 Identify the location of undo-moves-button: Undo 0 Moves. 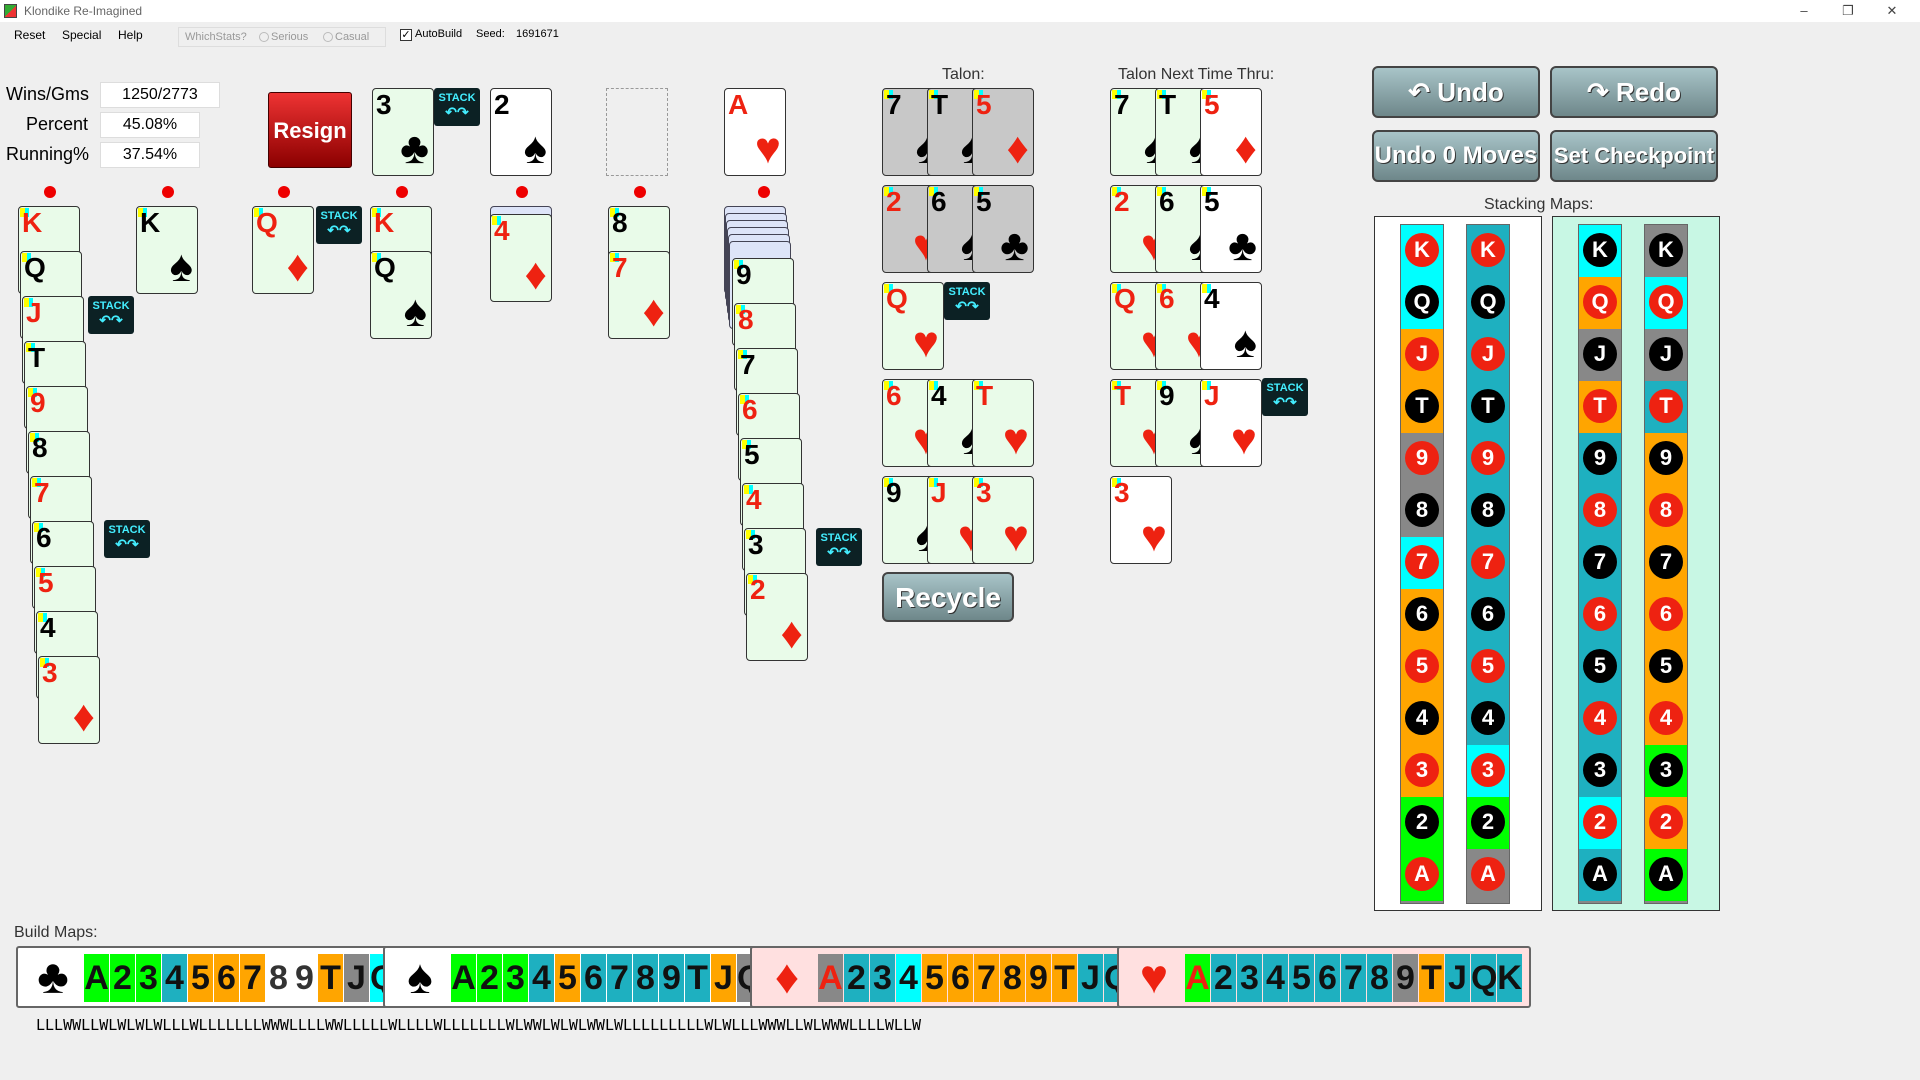
(1456, 156).